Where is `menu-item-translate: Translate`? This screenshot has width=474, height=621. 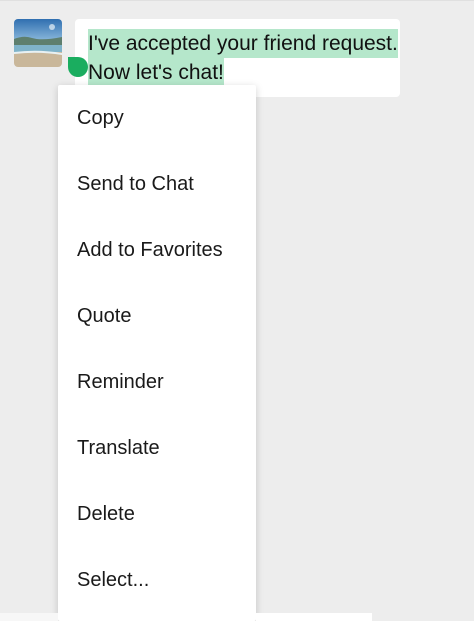 menu-item-translate: Translate is located at coordinates (157, 448).